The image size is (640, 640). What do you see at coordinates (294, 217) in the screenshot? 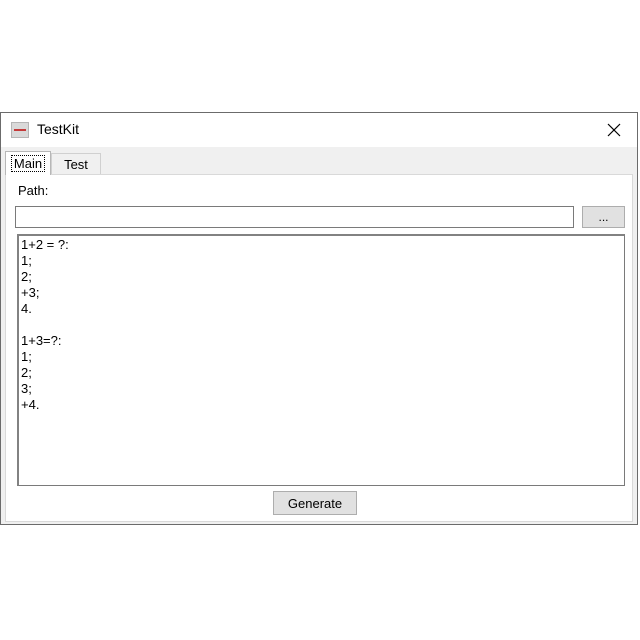
I see `path-input` at bounding box center [294, 217].